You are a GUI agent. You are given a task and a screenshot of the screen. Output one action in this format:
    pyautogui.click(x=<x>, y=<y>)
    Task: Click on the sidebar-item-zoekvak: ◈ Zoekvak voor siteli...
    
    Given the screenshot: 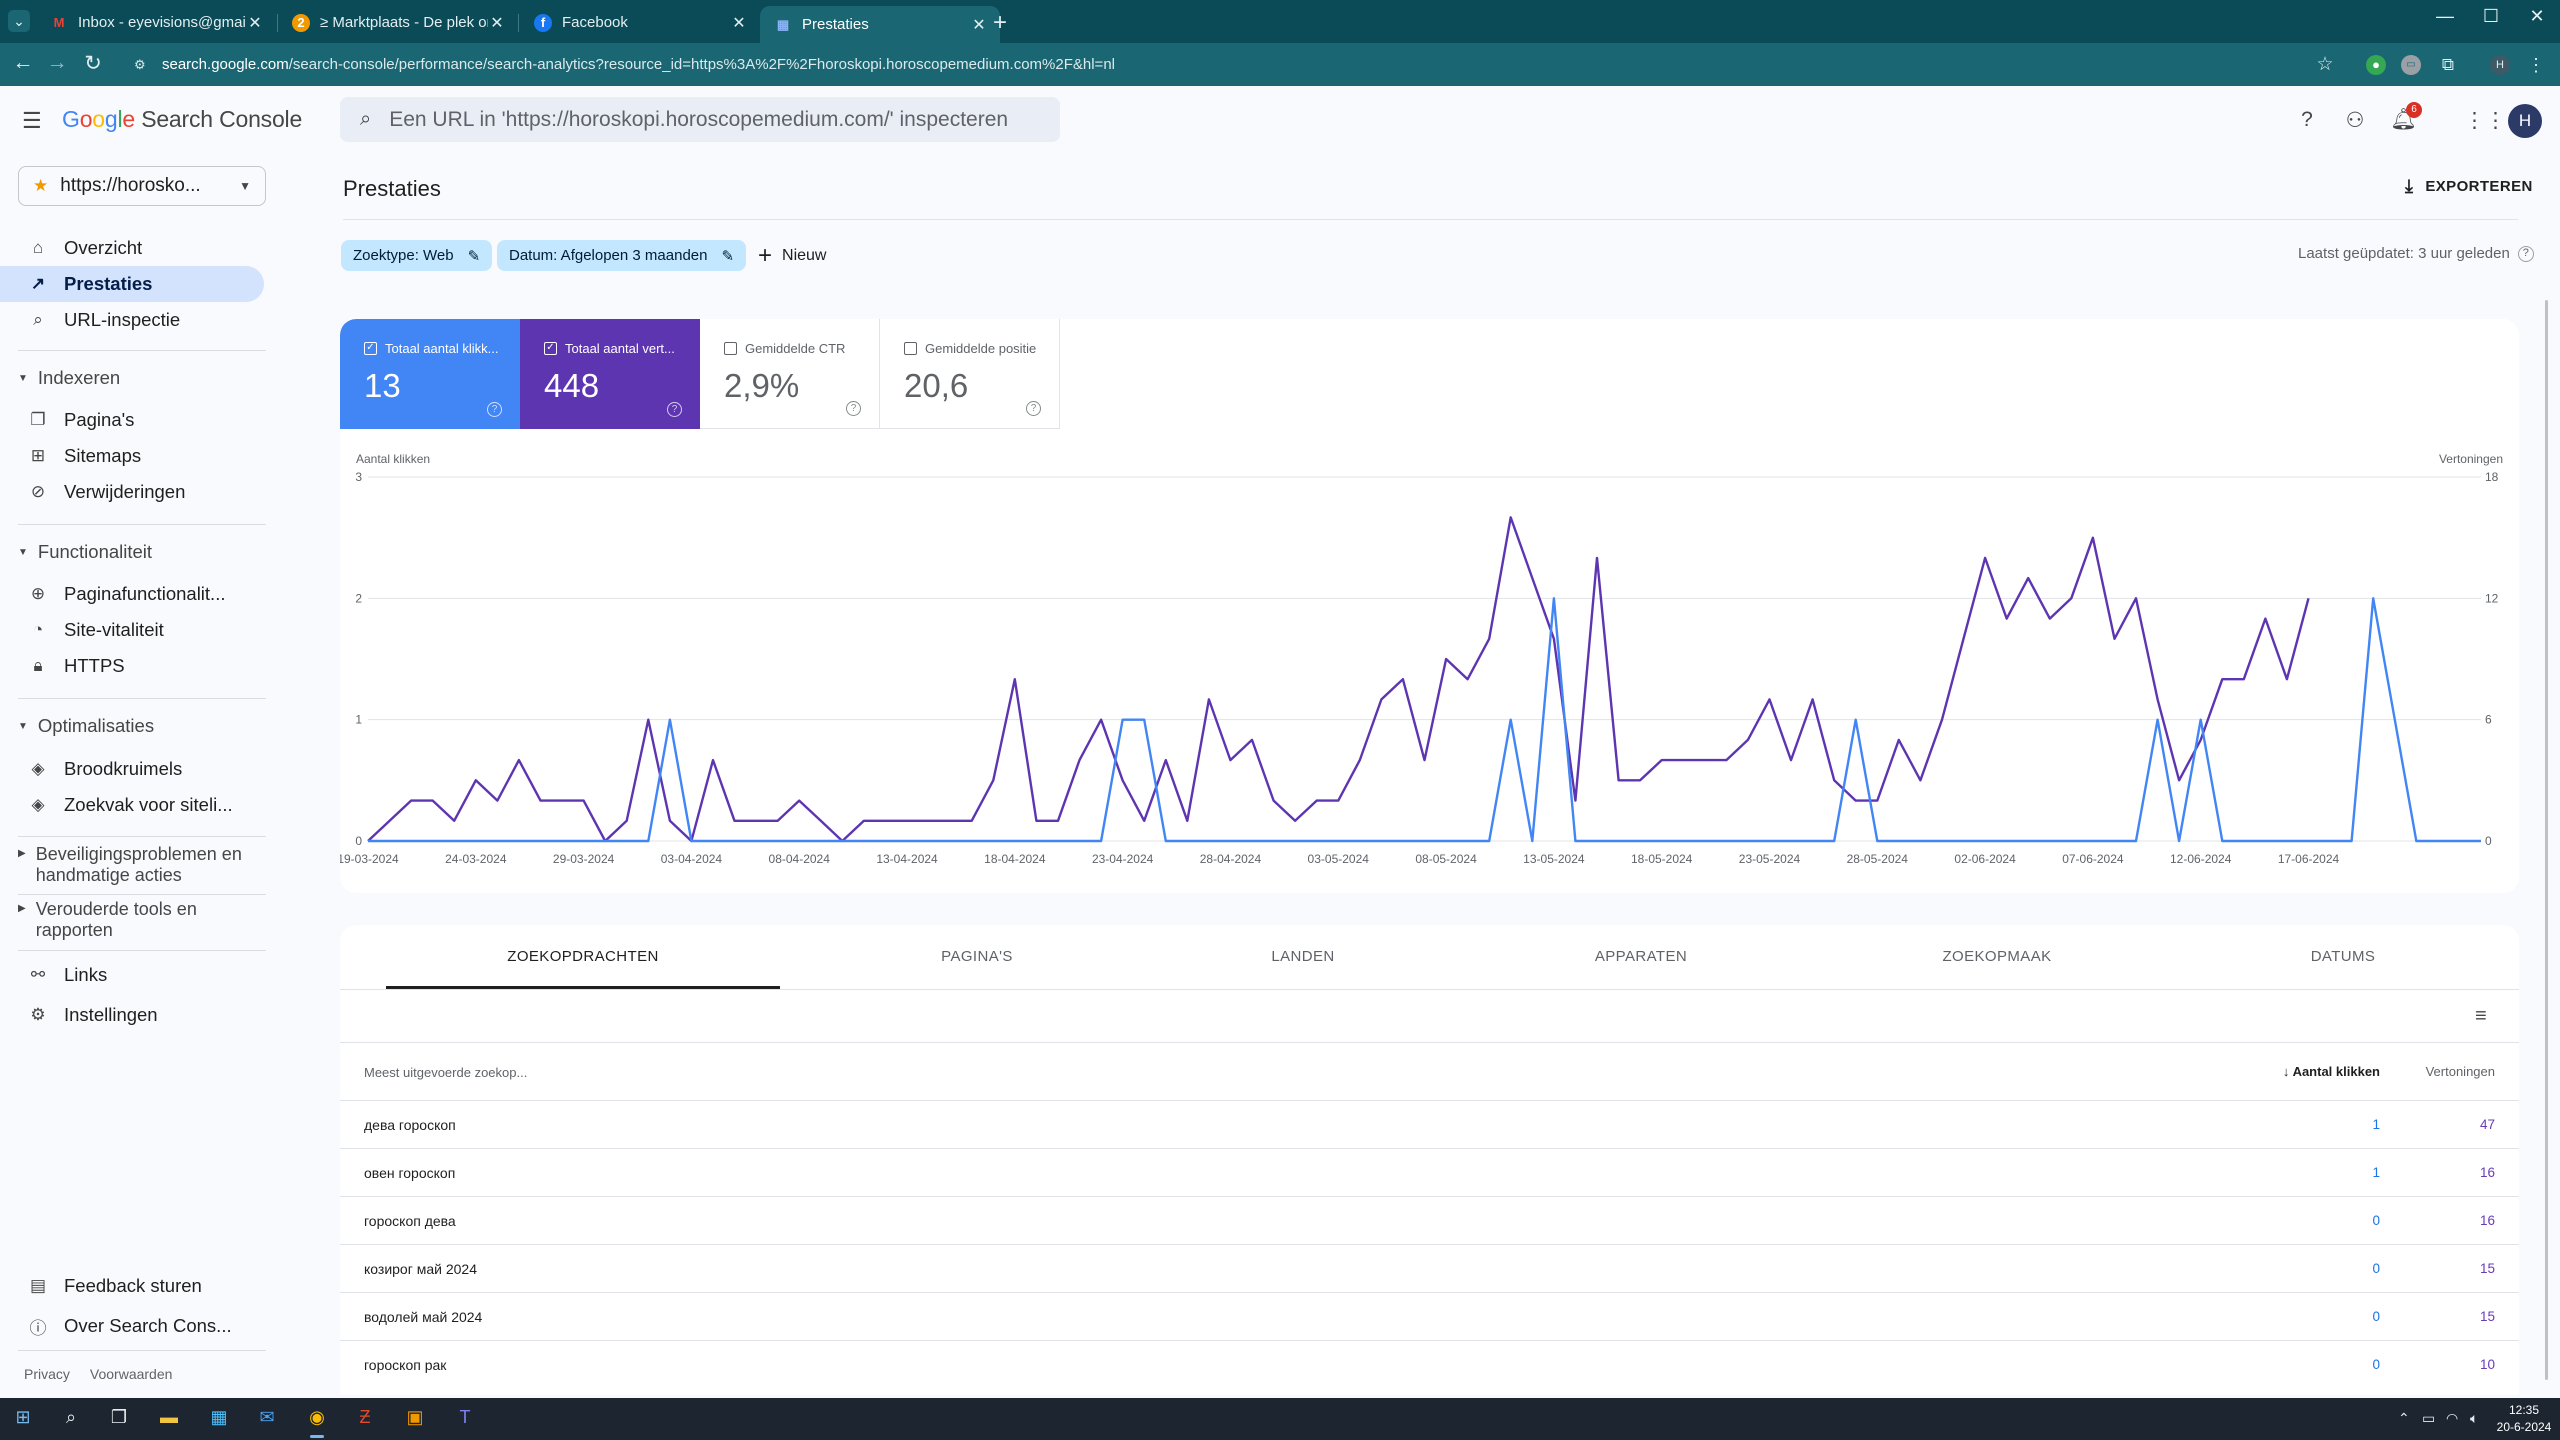 What is the action you would take?
    pyautogui.click(x=132, y=805)
    